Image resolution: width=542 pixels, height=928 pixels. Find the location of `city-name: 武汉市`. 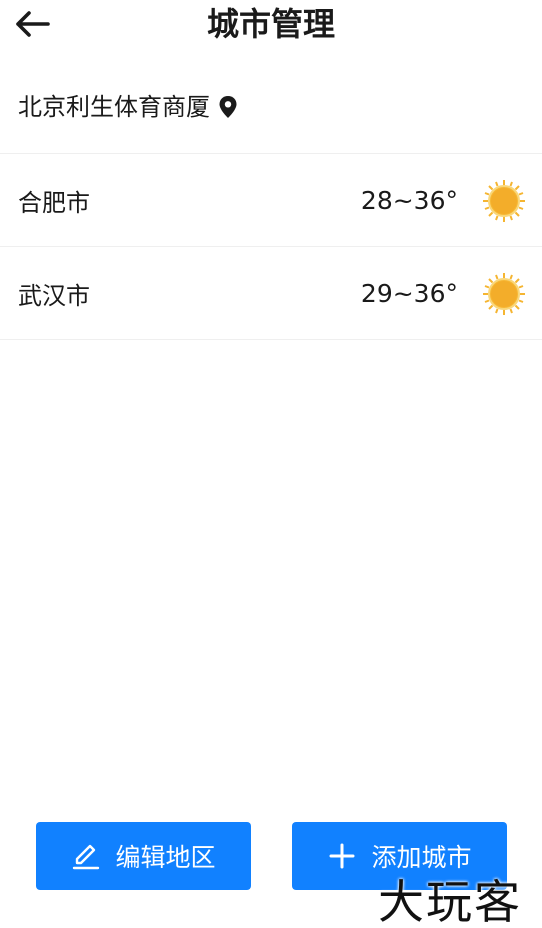

city-name: 武汉市 is located at coordinates (54, 295).